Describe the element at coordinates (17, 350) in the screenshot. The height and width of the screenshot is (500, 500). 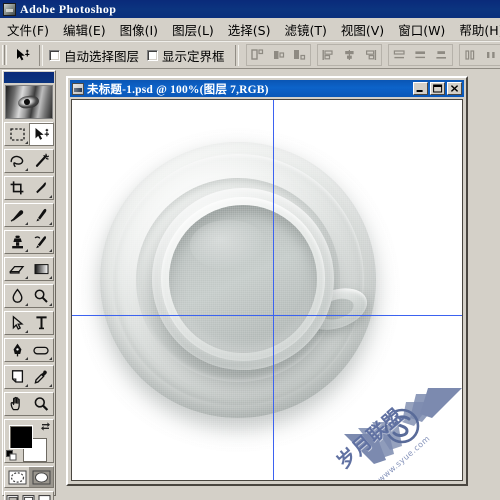
I see `pen-nib-icon` at that location.